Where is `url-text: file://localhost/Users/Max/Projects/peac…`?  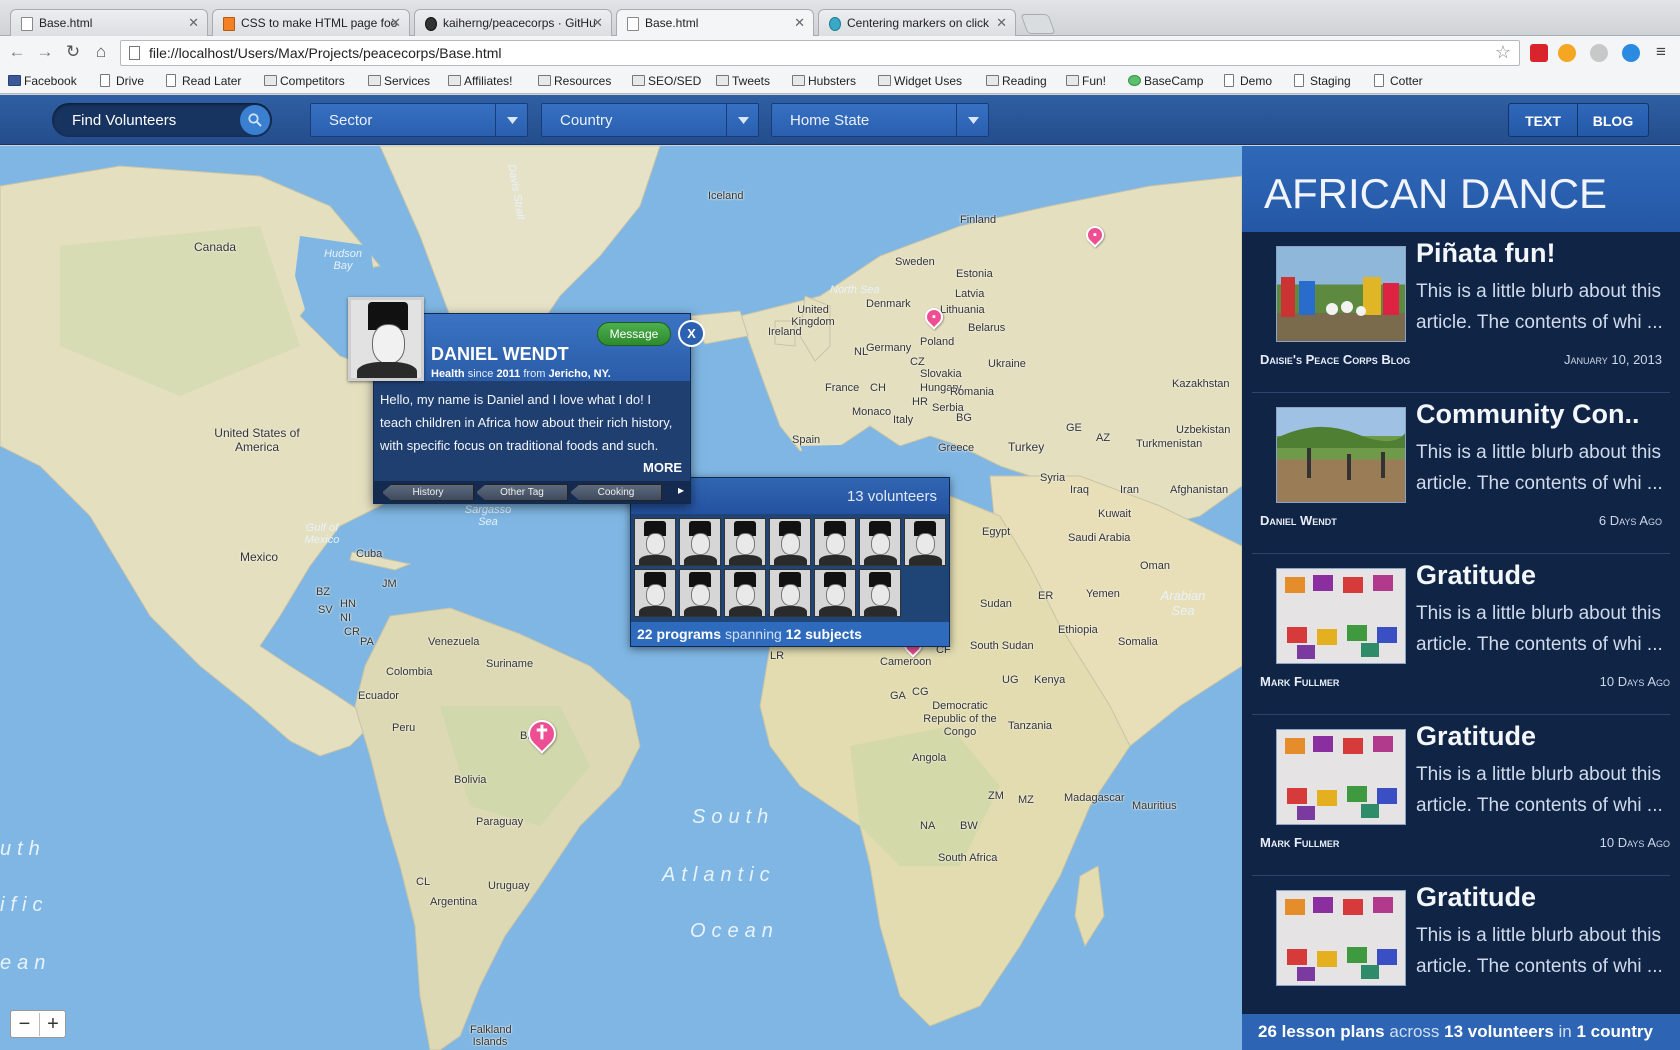 url-text: file://localhost/Users/Max/Projects/peac… is located at coordinates (325, 53).